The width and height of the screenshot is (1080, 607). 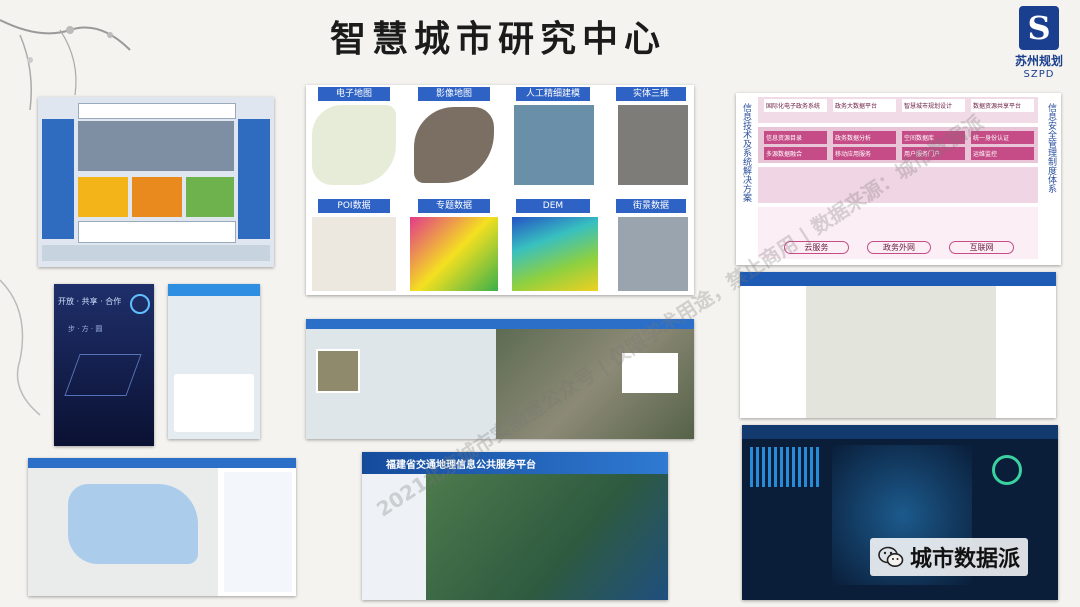 What do you see at coordinates (933, 105) in the screenshot?
I see `row-item: 智慧城市规划设计` at bounding box center [933, 105].